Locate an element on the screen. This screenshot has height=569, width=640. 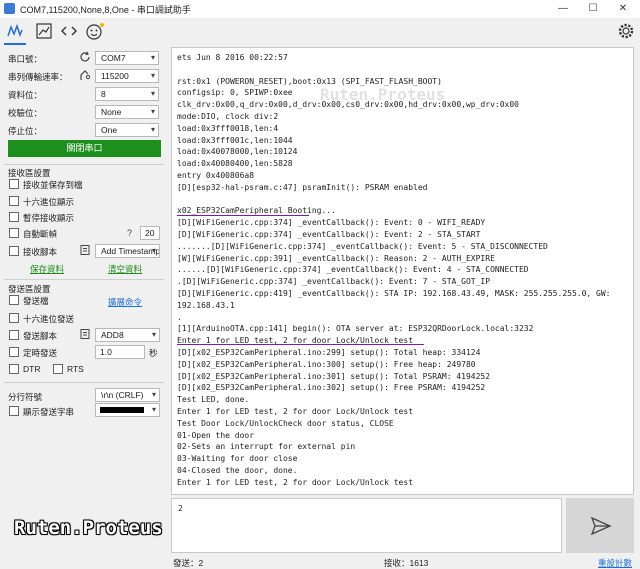
recv-script-select: Add Timestamp ▾ is located at coordinates (127, 251).